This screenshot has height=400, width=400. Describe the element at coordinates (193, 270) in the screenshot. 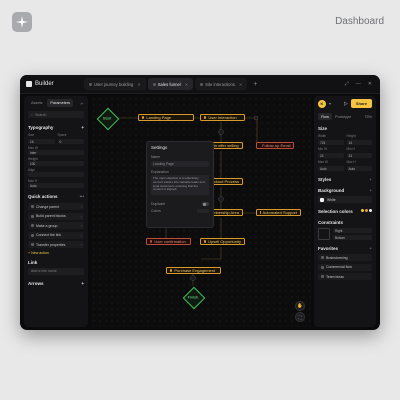

I see `node-purchase-engagement: Purchase Engagement` at that location.